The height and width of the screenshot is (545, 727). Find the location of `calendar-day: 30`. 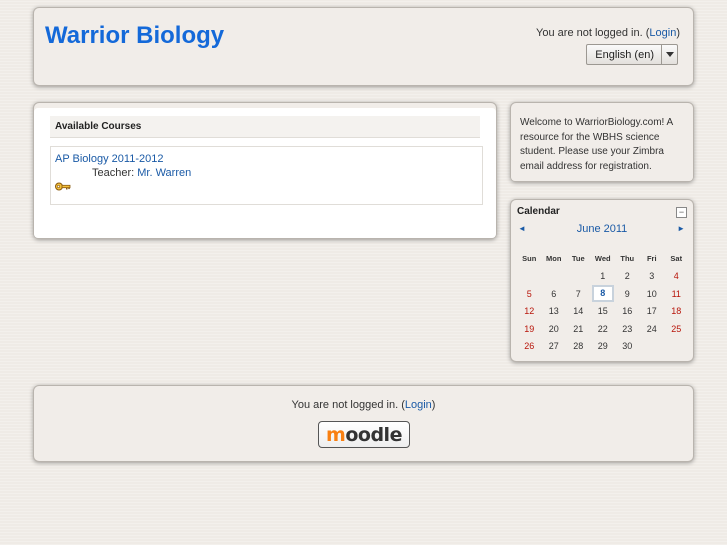

calendar-day: 30 is located at coordinates (627, 346).